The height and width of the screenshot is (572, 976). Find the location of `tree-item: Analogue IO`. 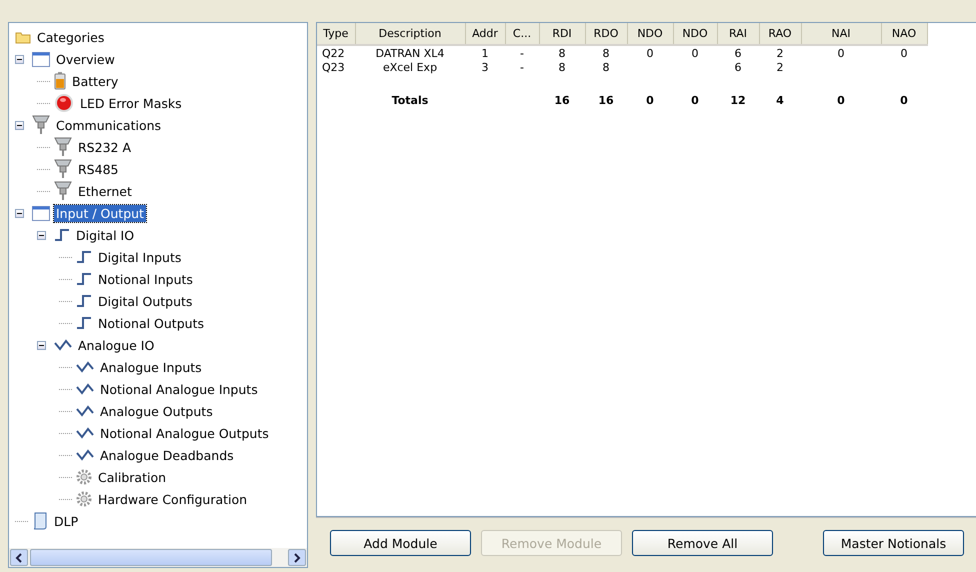

tree-item: Analogue IO is located at coordinates (116, 345).